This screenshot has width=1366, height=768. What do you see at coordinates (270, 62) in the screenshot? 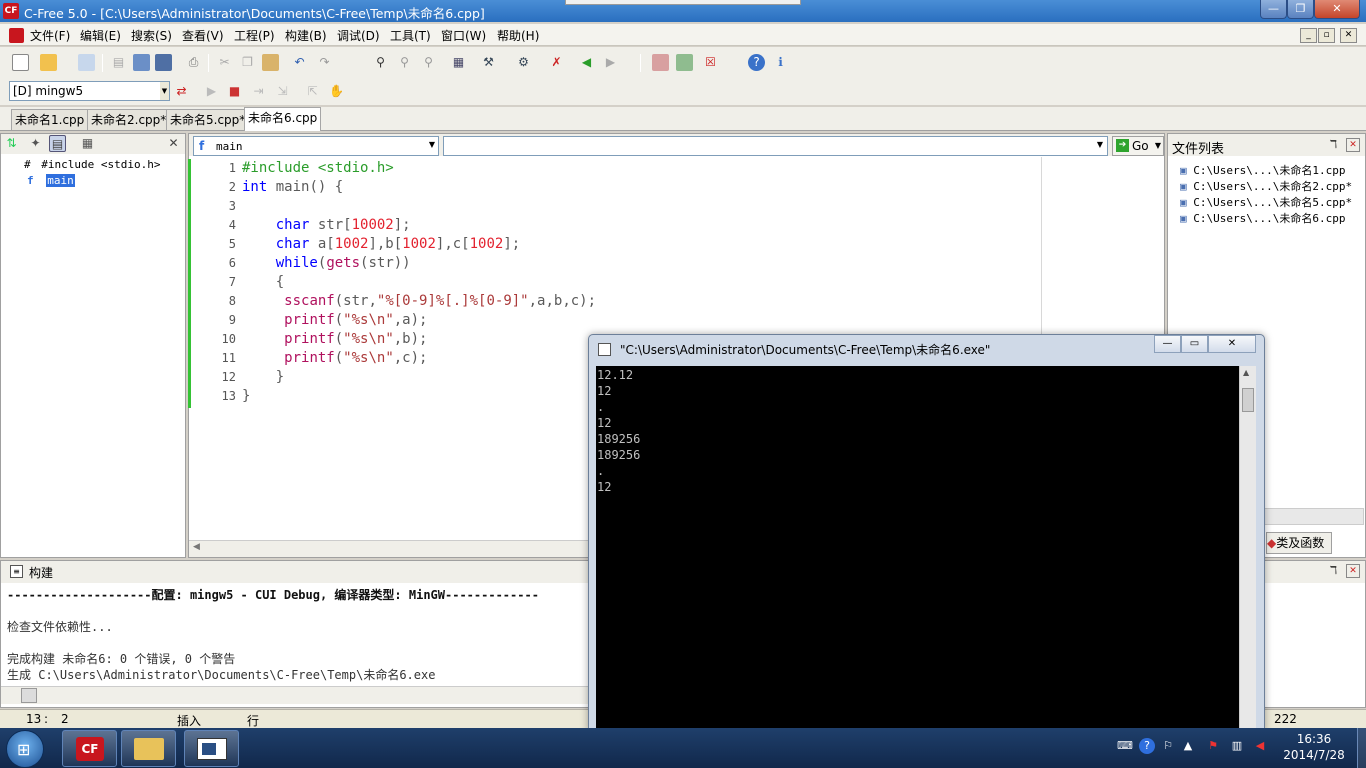
I see `paste-icon` at bounding box center [270, 62].